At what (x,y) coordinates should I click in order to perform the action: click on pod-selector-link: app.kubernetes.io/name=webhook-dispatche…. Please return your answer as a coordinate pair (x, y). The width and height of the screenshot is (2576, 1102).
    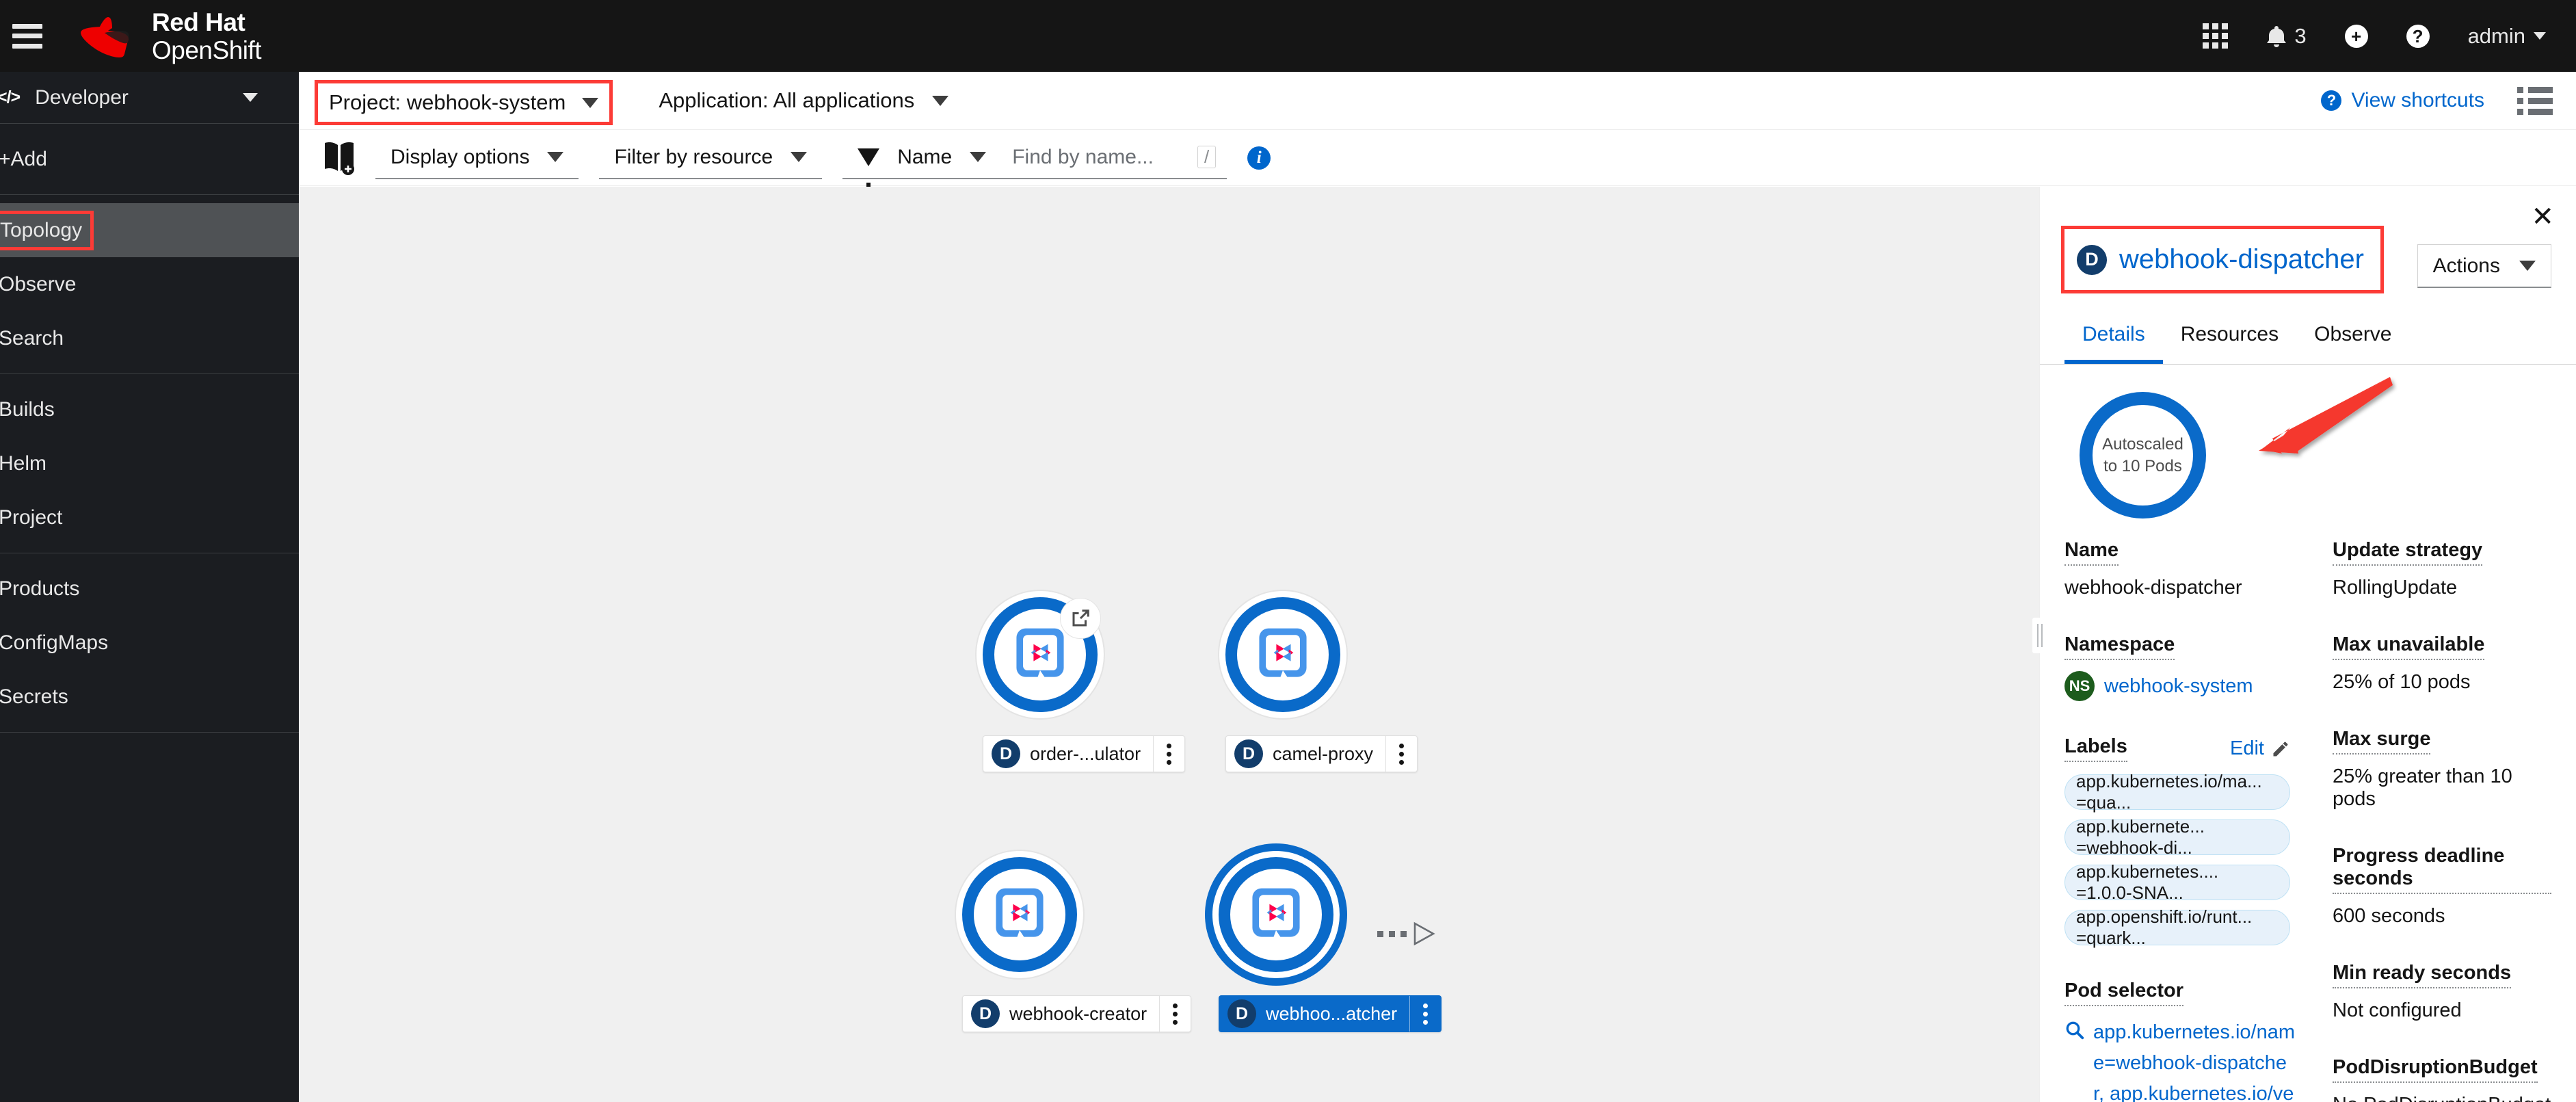
    Looking at the image, I should click on (2195, 1059).